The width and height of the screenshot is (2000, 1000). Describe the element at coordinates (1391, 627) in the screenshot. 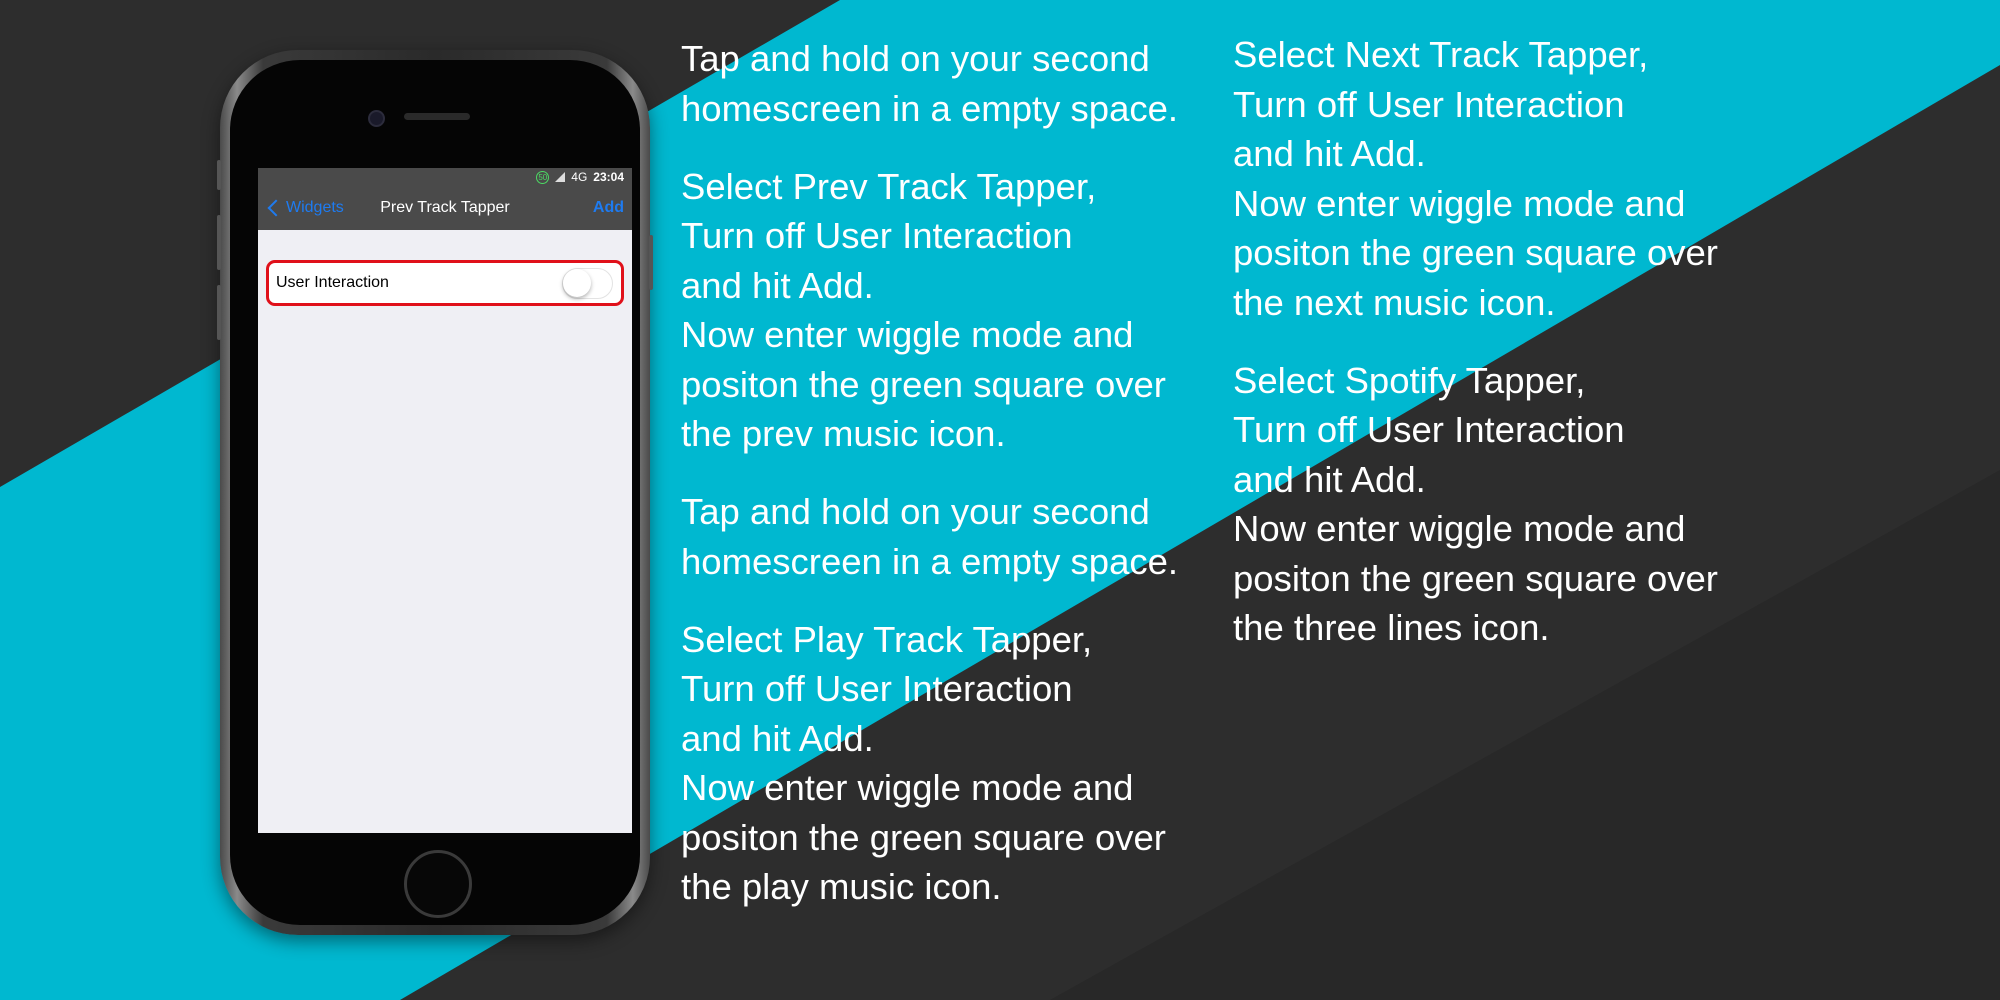

I see `instruction-line: the three lines icon.` at that location.